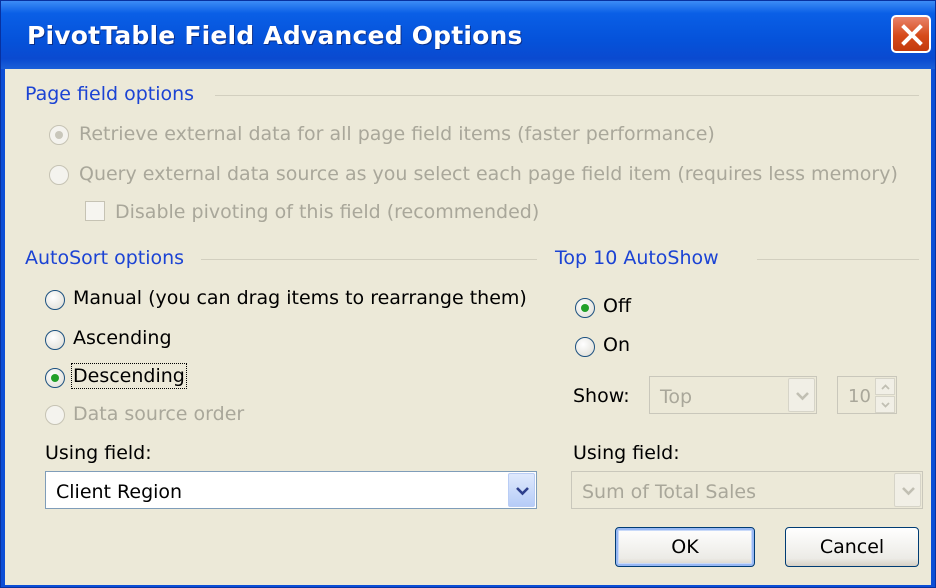 This screenshot has height=588, width=936. I want to click on show-count-value: 10, so click(859, 396).